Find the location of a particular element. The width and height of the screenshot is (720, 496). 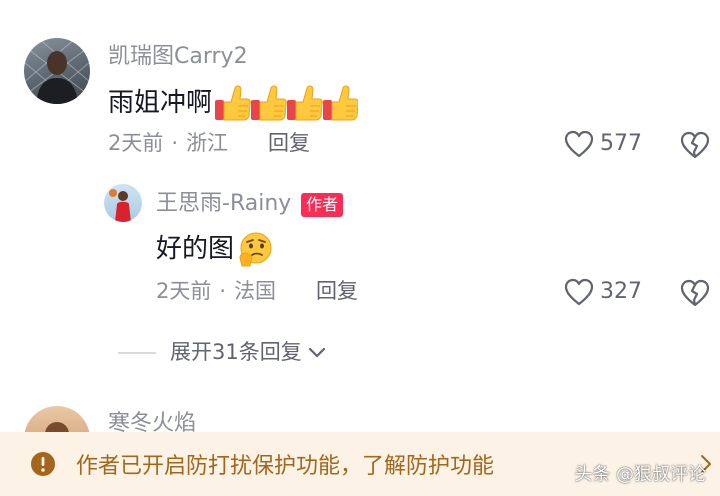

comment-time: 2天前 is located at coordinates (136, 143).